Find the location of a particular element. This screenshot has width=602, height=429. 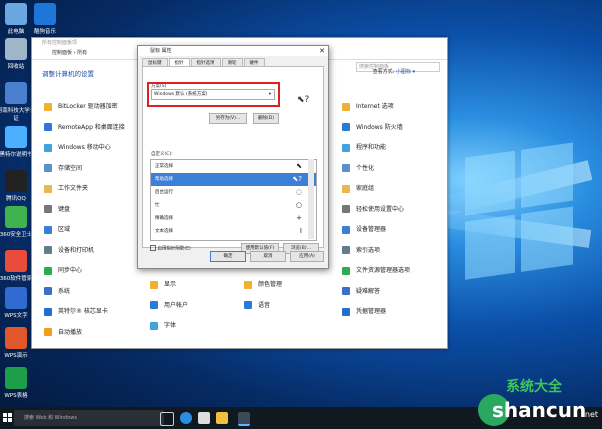

item-label: 工作文件夹 is located at coordinates (73, 188).